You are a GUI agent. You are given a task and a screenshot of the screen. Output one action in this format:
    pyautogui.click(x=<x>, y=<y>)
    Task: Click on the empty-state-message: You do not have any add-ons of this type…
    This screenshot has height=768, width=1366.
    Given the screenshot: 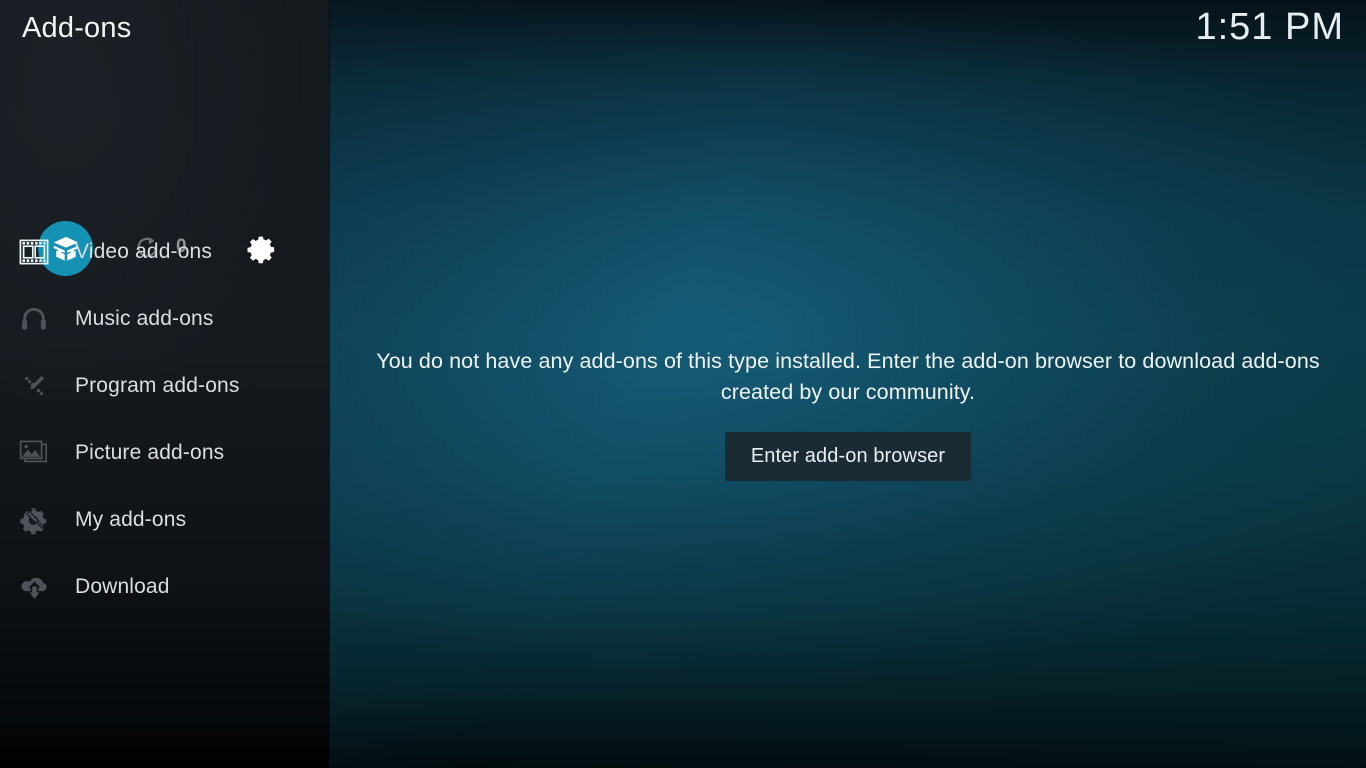 What is the action you would take?
    pyautogui.click(x=848, y=376)
    